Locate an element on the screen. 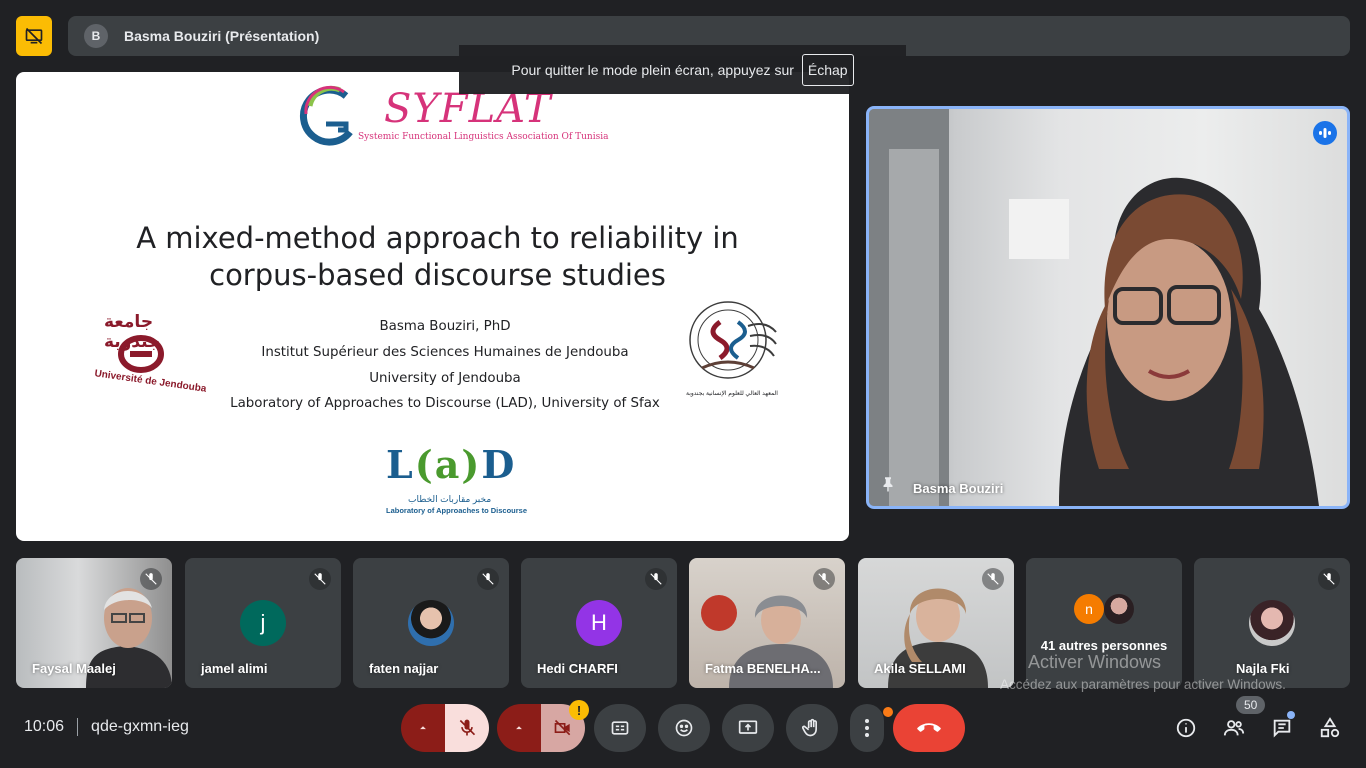 Image resolution: width=1366 pixels, height=768 pixels. present-screen-icon is located at coordinates (748, 727).